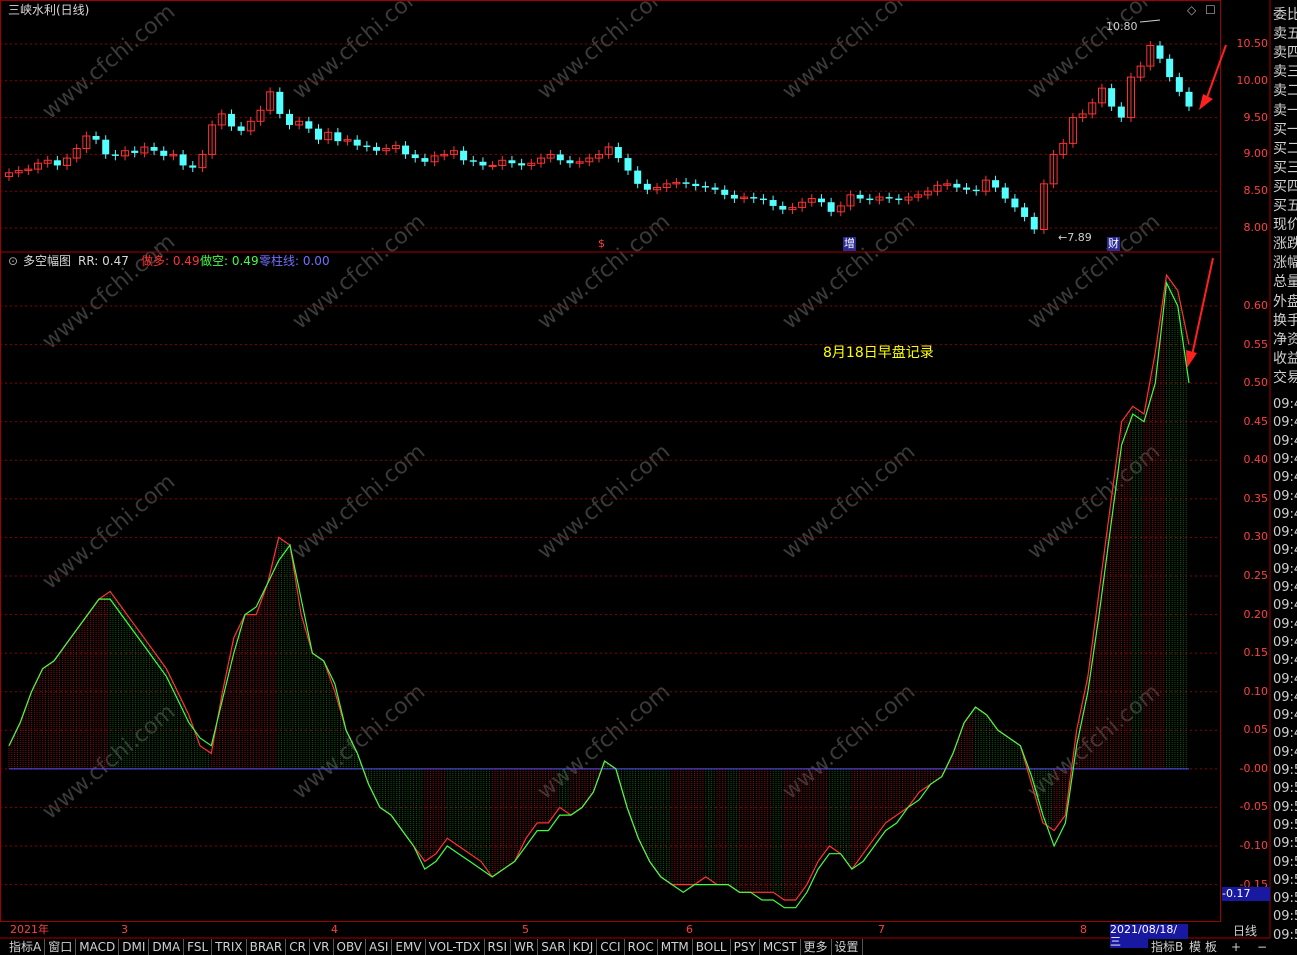 The width and height of the screenshot is (1297, 955). What do you see at coordinates (1285, 148) in the screenshot?
I see `quote-field-label: 买二` at bounding box center [1285, 148].